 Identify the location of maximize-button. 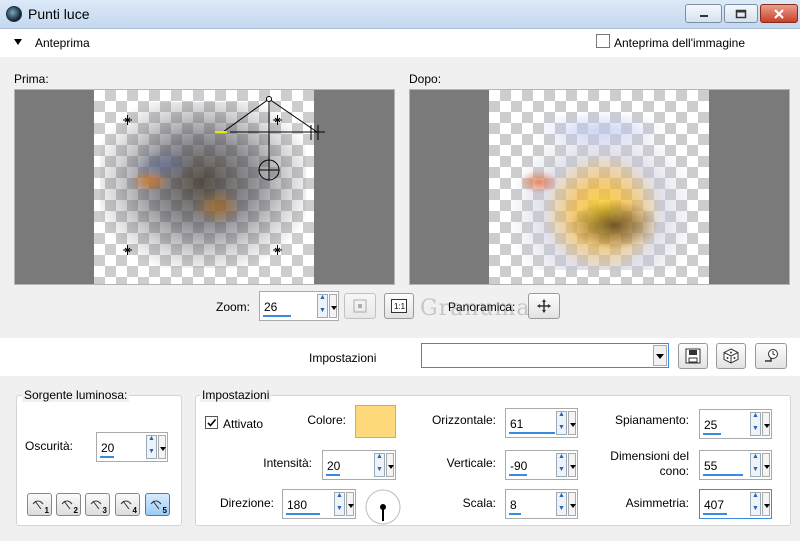
(741, 13).